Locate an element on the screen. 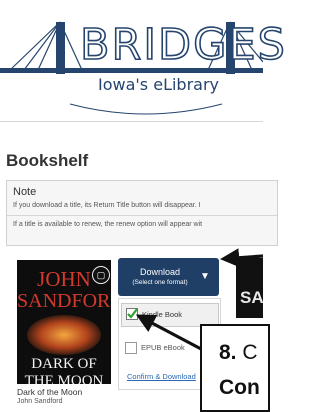 The height and width of the screenshot is (412, 320). arrow-to-download-icon is located at coordinates (241, 258).